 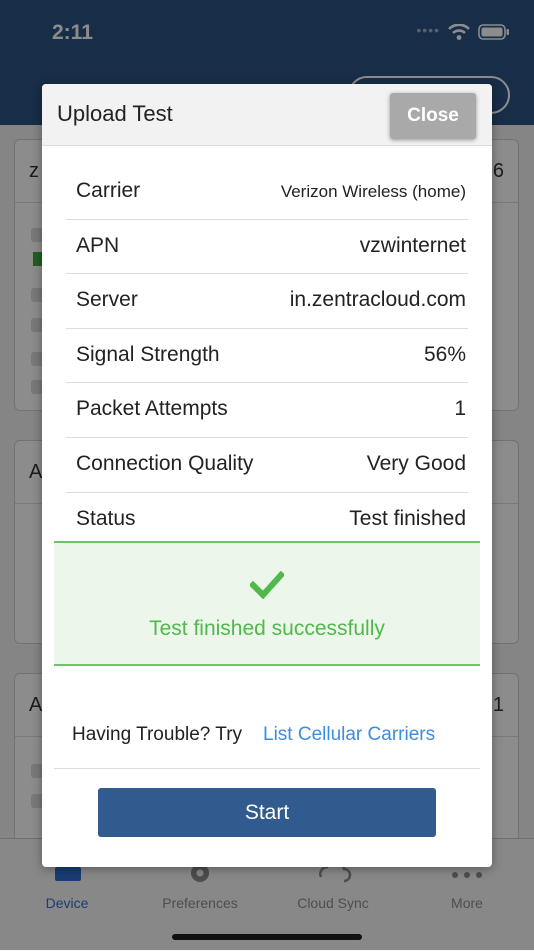 What do you see at coordinates (267, 768) in the screenshot?
I see `divider` at bounding box center [267, 768].